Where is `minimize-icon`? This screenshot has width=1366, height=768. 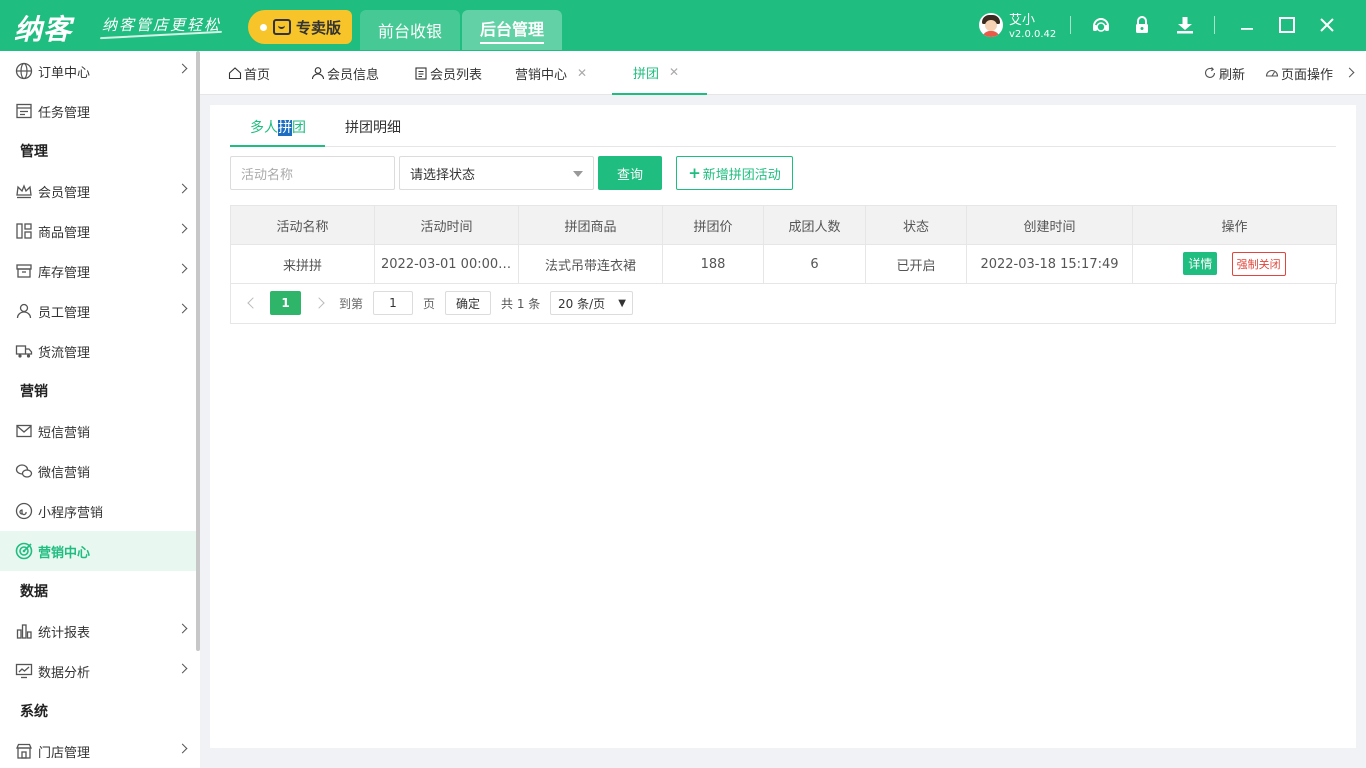 minimize-icon is located at coordinates (1247, 25).